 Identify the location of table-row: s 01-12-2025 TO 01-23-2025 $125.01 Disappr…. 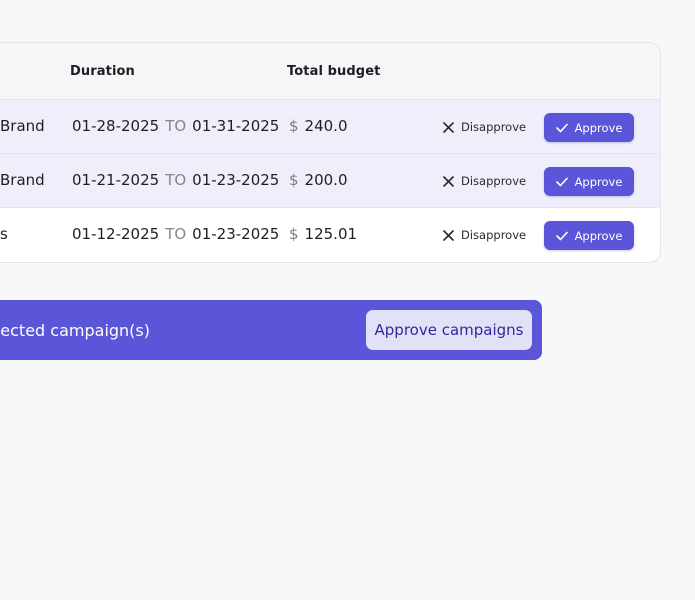
(330, 235).